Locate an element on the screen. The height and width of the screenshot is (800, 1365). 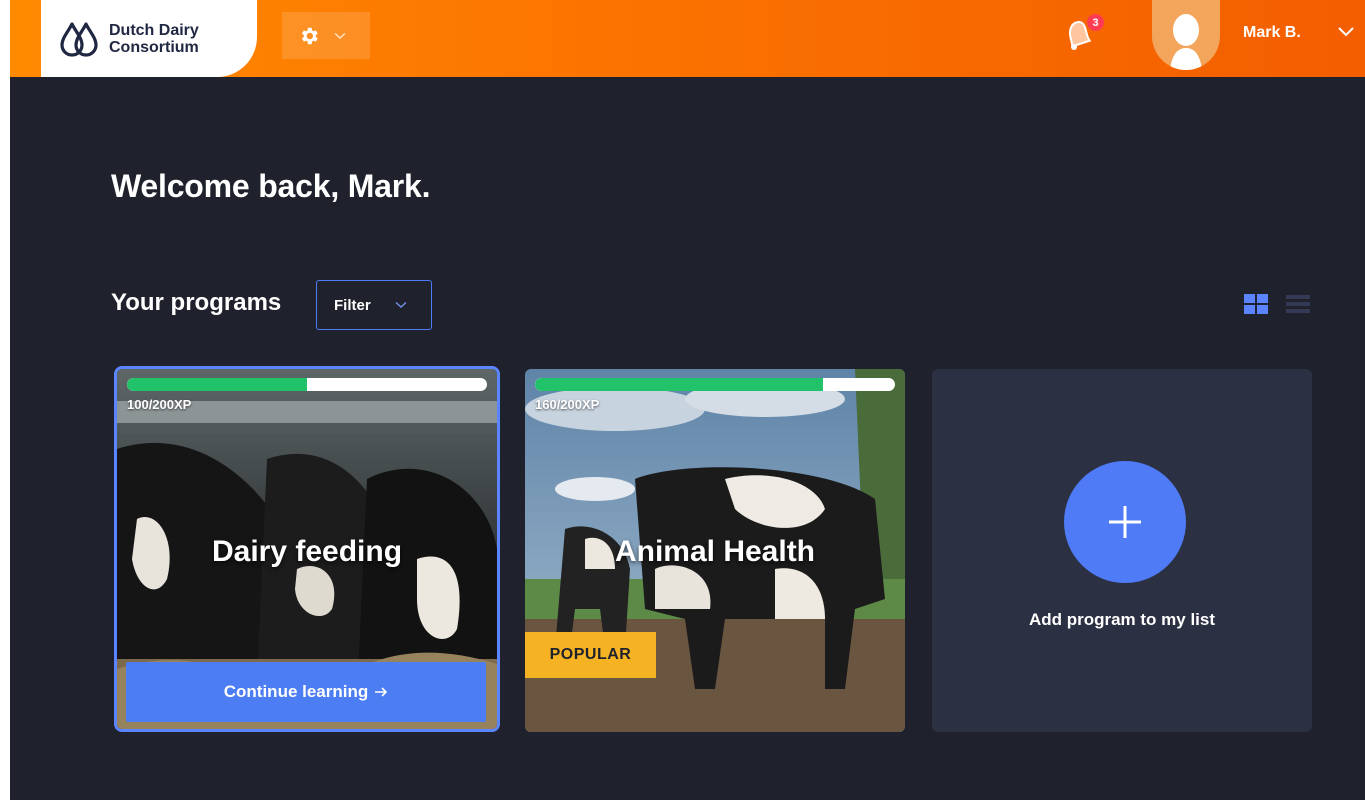
top-navigation-bar: Dutch Dairy Consortium 3 Mark B. is located at coordinates (687, 38).